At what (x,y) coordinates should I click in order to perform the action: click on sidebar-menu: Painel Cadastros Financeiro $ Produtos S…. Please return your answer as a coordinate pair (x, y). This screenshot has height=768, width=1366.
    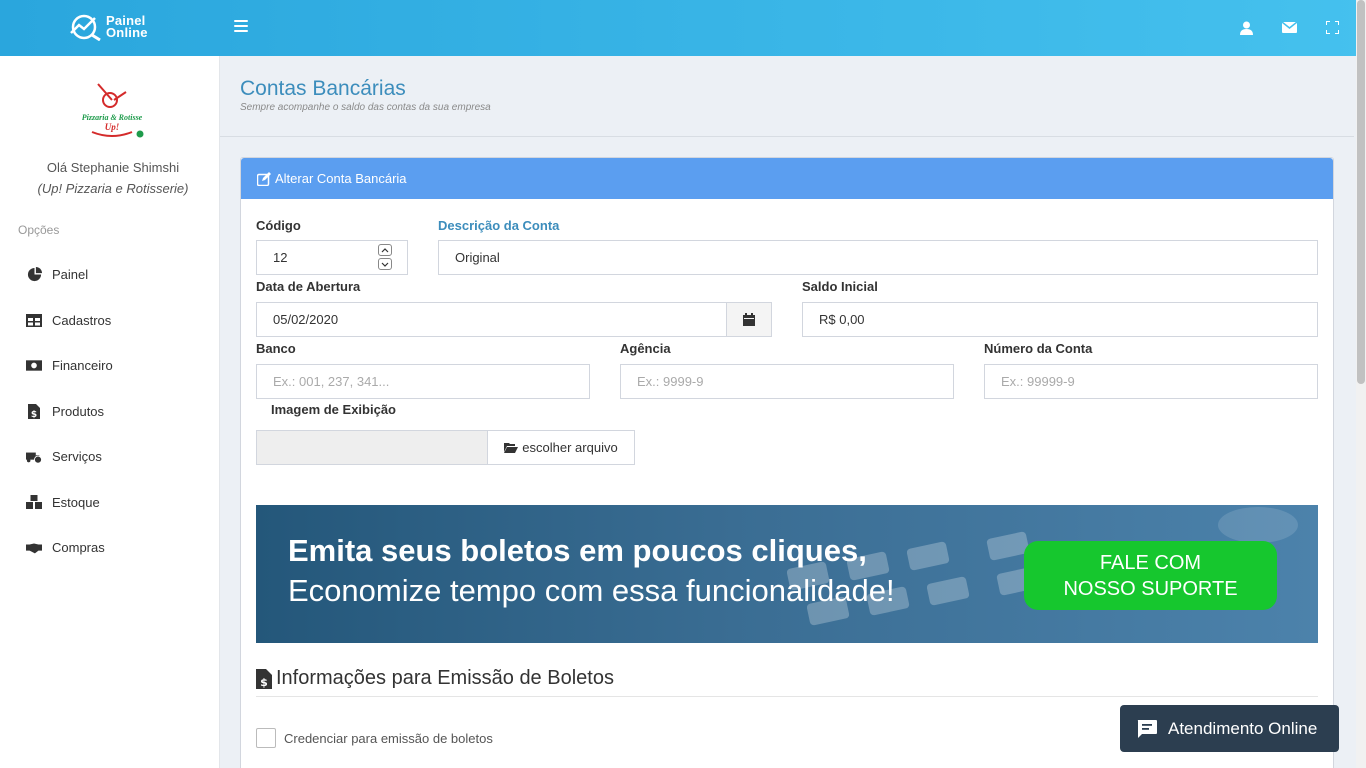
    Looking at the image, I should click on (109, 411).